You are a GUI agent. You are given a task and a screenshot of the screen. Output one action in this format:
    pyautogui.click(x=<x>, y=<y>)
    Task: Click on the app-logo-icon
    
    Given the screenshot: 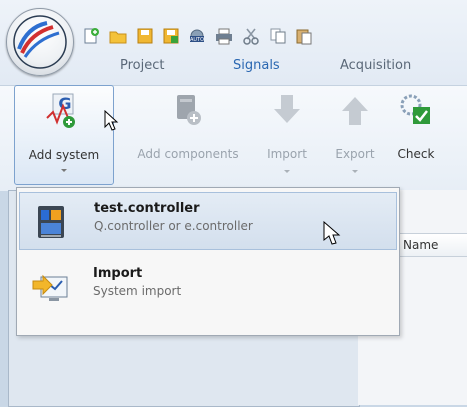 What is the action you would take?
    pyautogui.click(x=40, y=42)
    